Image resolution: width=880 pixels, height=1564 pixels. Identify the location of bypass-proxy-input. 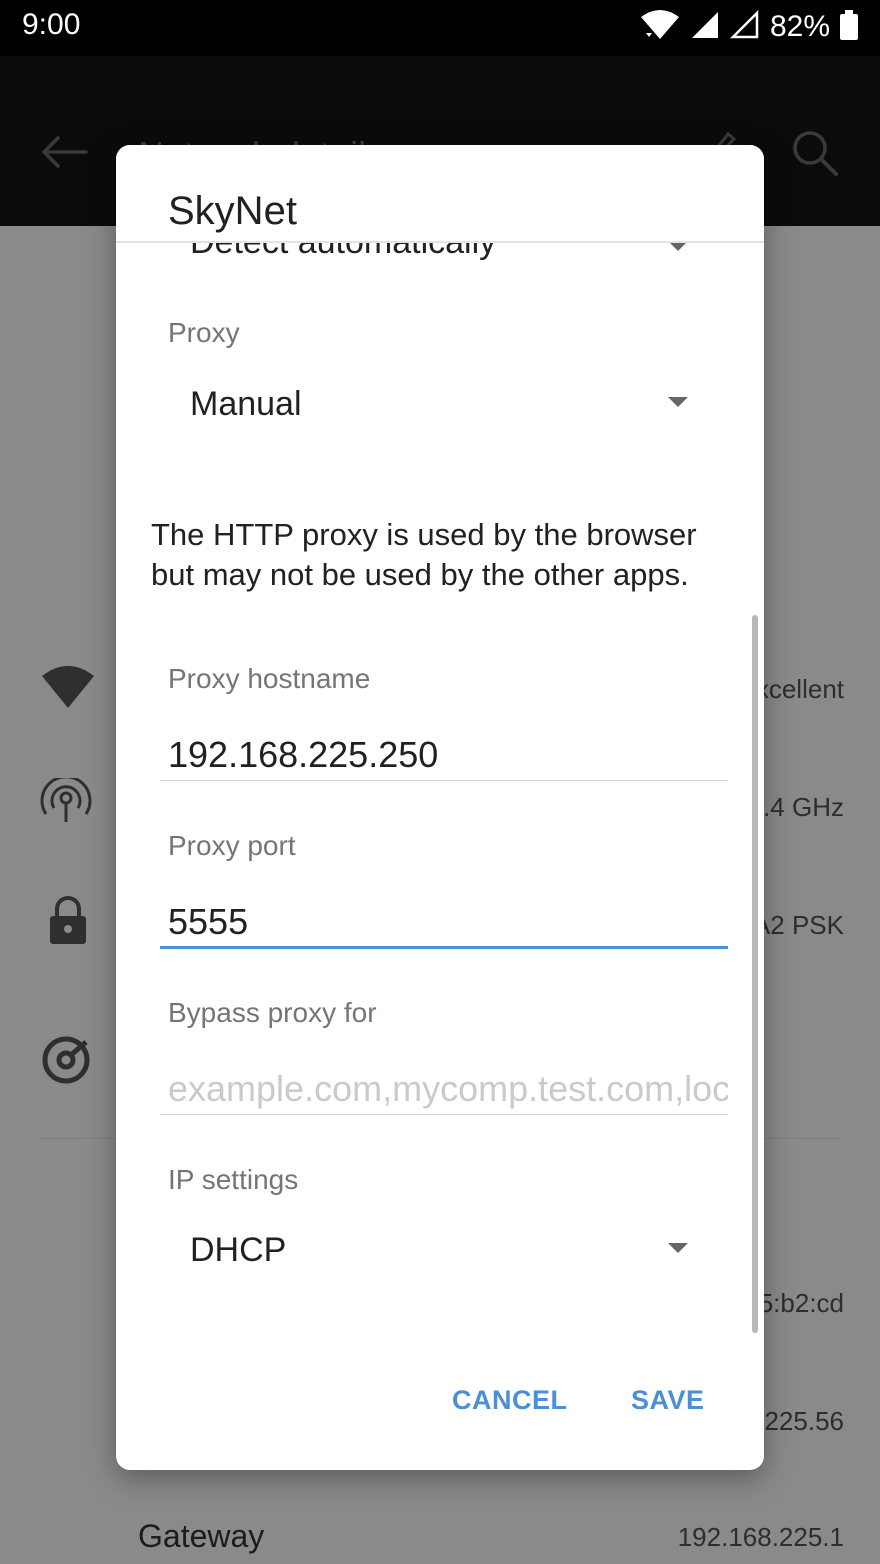
(444, 1089).